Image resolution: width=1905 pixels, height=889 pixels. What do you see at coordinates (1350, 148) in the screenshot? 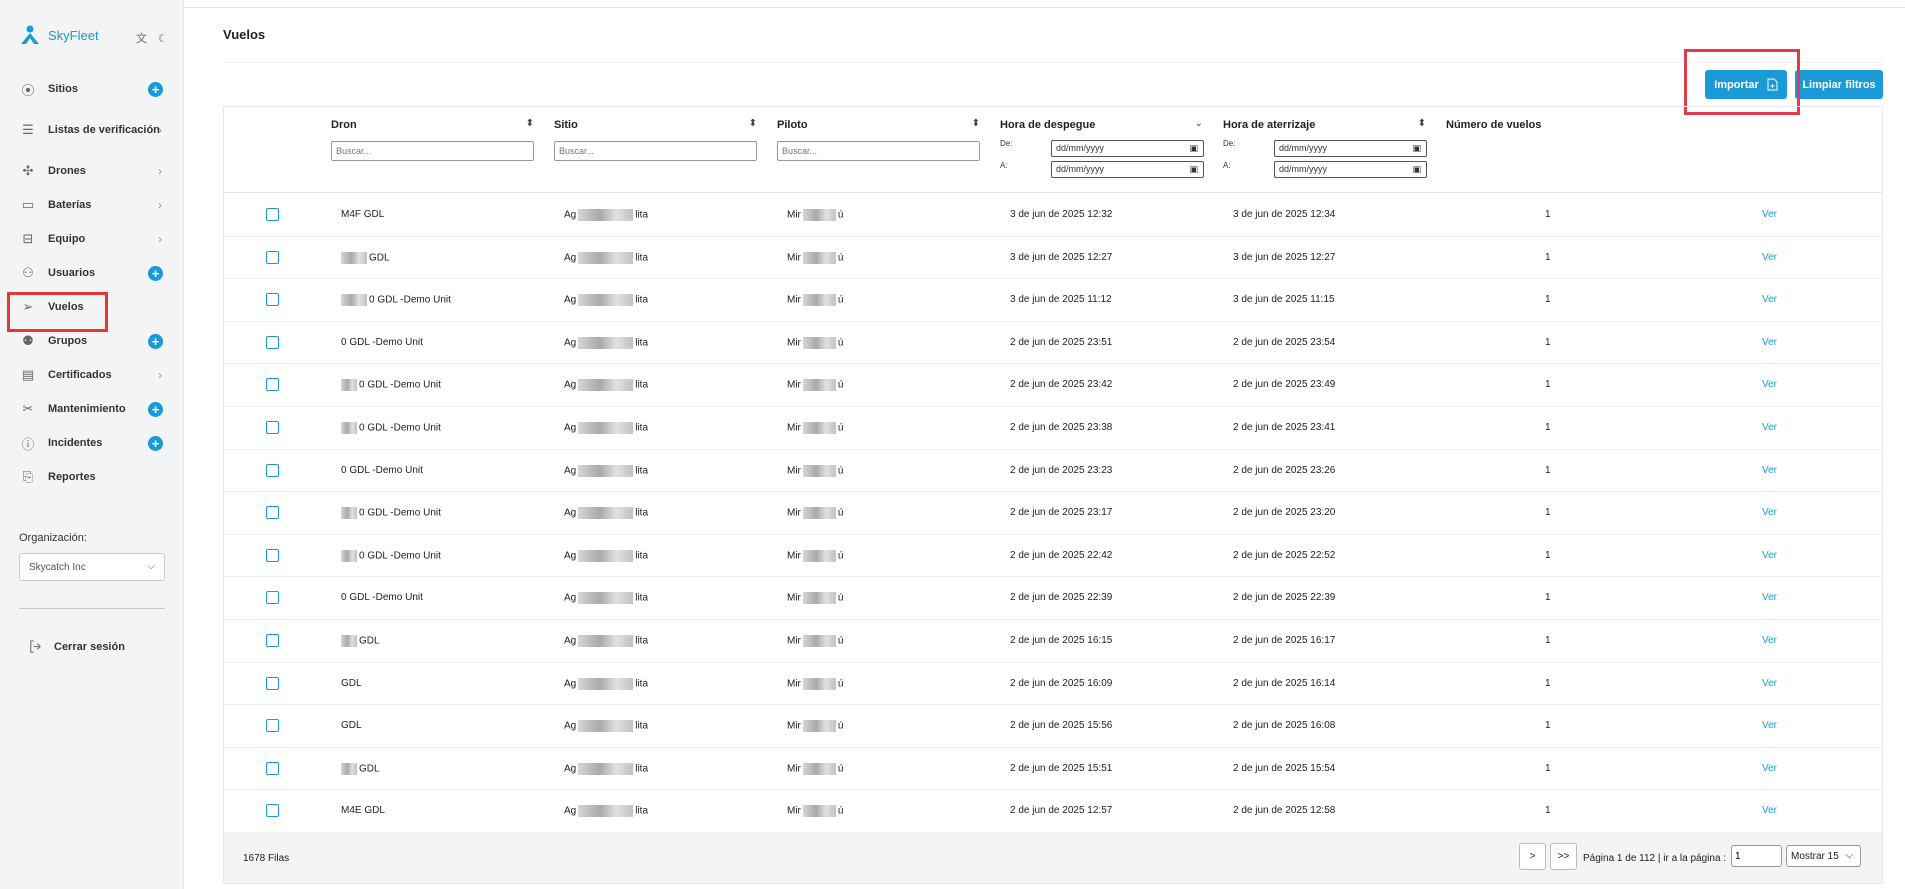
I see `aterrizaje-from-input: dd/mm/yyyy ▣` at bounding box center [1350, 148].